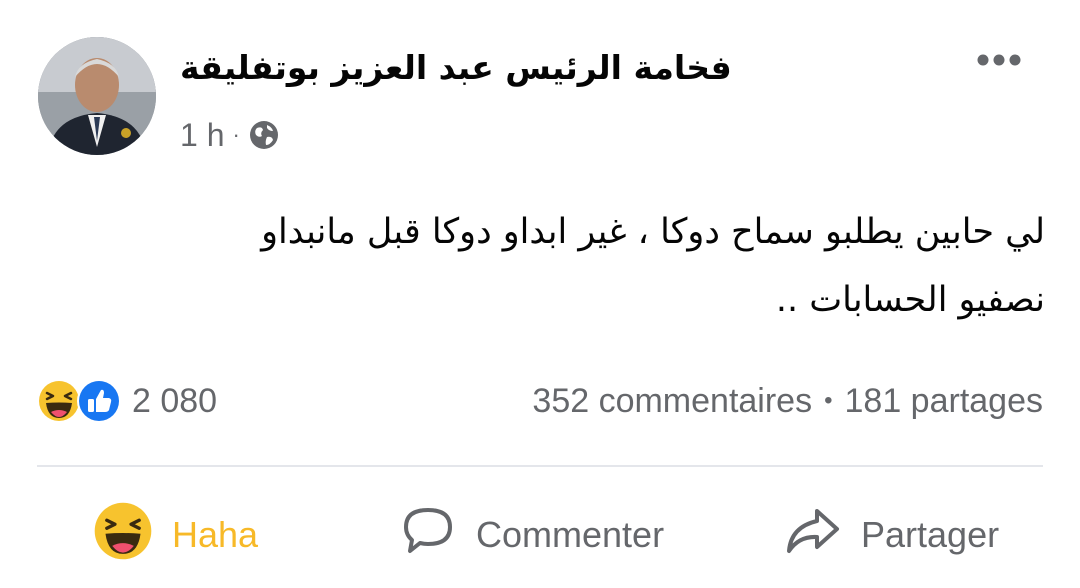 This screenshot has height=588, width=1080. What do you see at coordinates (570, 534) in the screenshot?
I see `comment-label: Commenter` at bounding box center [570, 534].